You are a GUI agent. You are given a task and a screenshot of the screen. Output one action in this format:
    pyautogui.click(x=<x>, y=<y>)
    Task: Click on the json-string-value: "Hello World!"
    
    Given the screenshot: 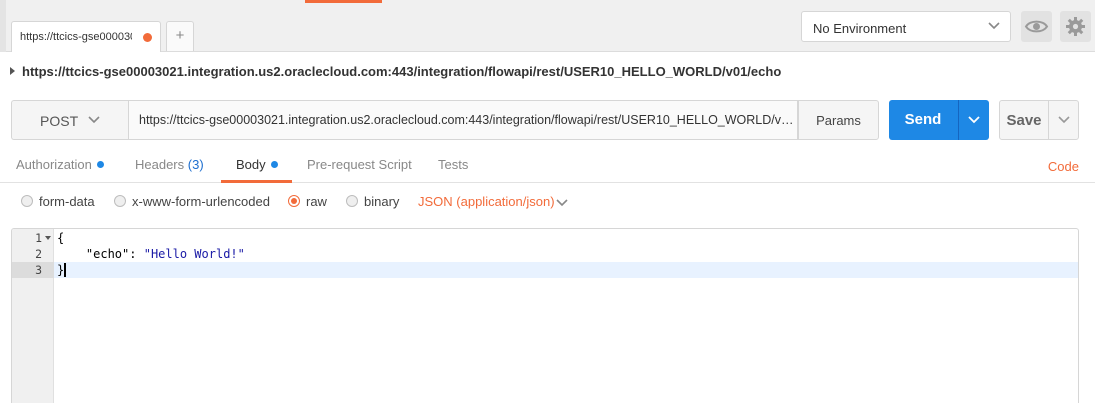 What is the action you would take?
    pyautogui.click(x=194, y=254)
    